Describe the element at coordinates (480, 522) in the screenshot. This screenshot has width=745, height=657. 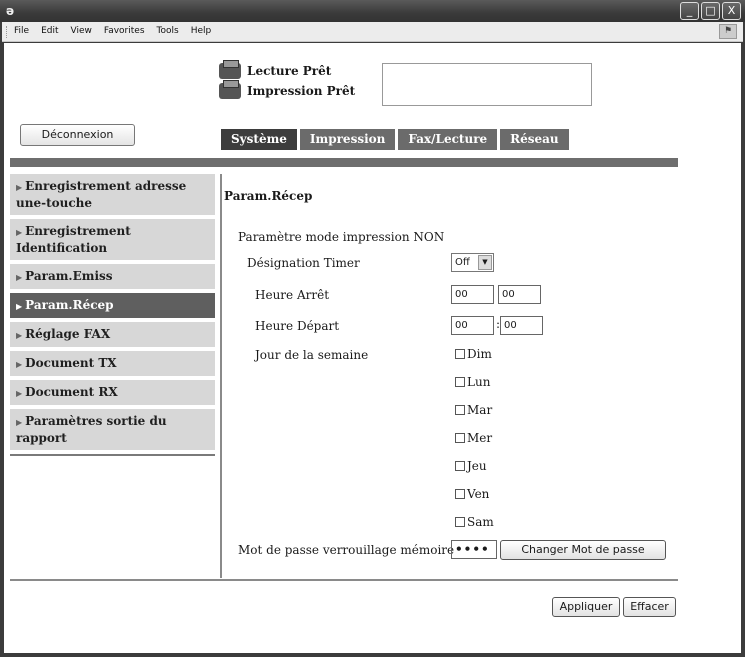
I see `day-label: Sam` at that location.